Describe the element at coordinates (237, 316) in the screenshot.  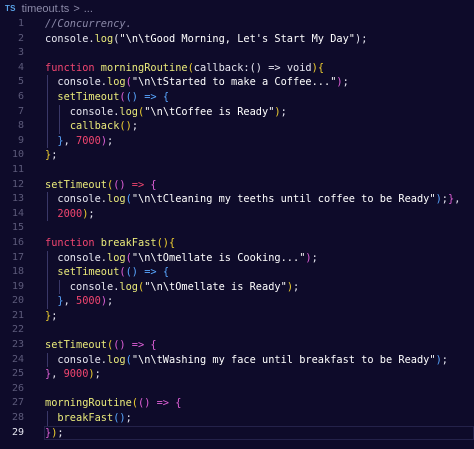
I see `code-line: 21};` at that location.